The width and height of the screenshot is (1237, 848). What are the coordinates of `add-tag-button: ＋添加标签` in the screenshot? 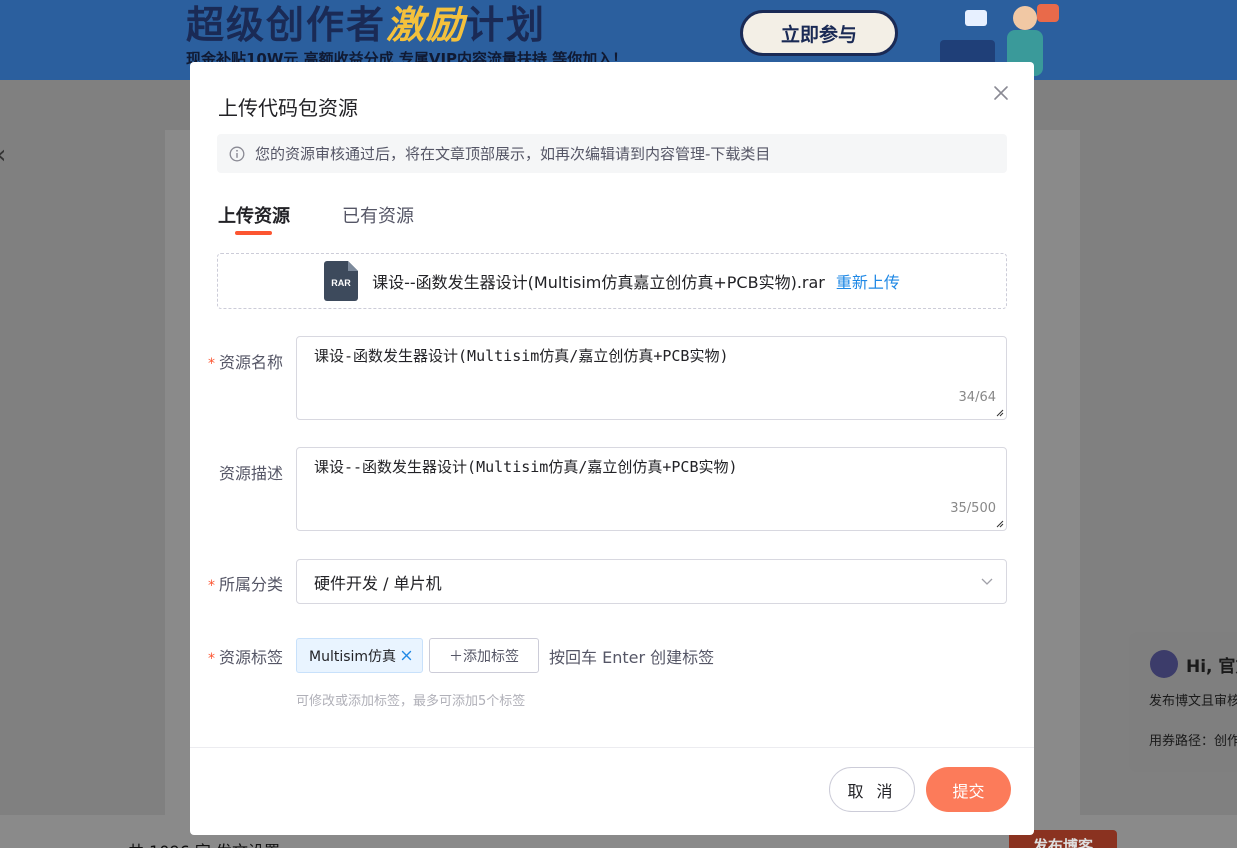 It's located at (484, 655).